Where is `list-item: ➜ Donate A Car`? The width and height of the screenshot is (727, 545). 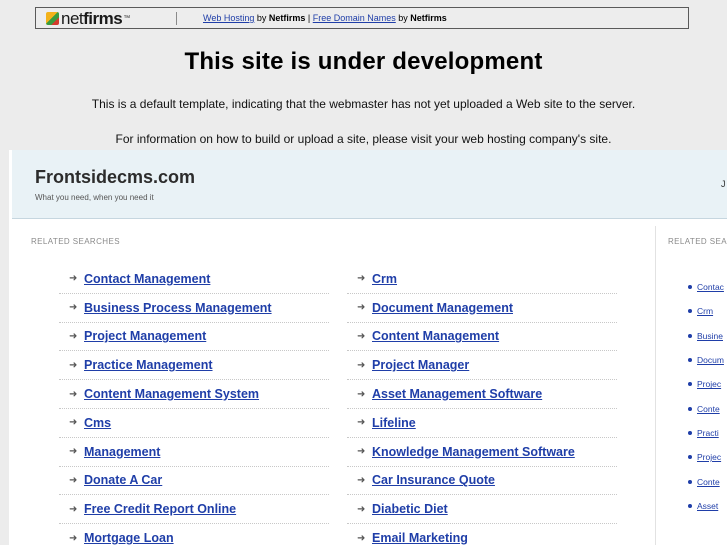
list-item: ➜ Donate A Car is located at coordinates (194, 481).